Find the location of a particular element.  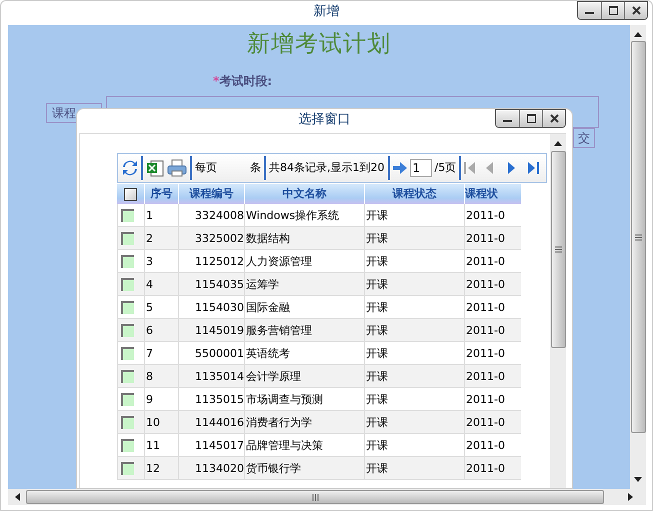

table-cell: 10 is located at coordinates (161, 422).